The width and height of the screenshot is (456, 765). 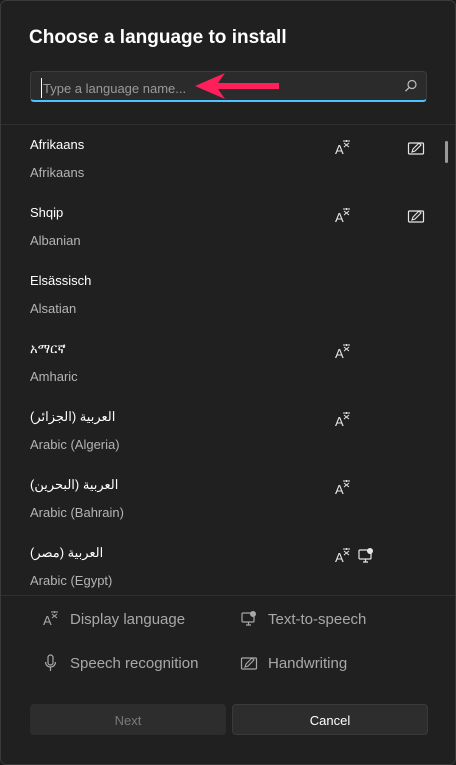 What do you see at coordinates (77, 512) in the screenshot?
I see `language-english-name: Arabic (Bahrain)` at bounding box center [77, 512].